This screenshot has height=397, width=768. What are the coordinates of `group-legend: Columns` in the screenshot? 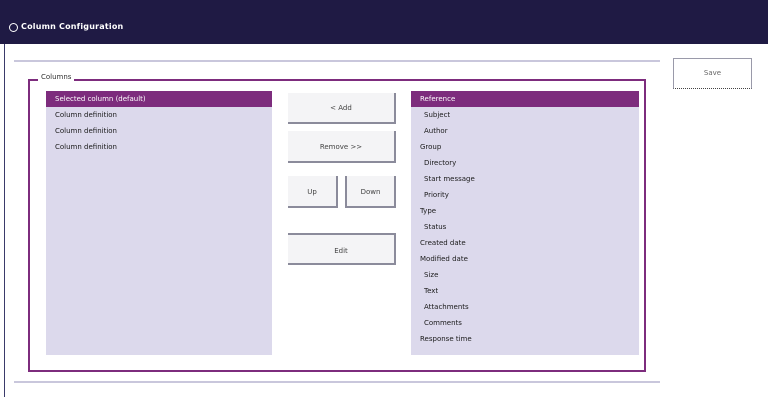 It's located at (56, 77).